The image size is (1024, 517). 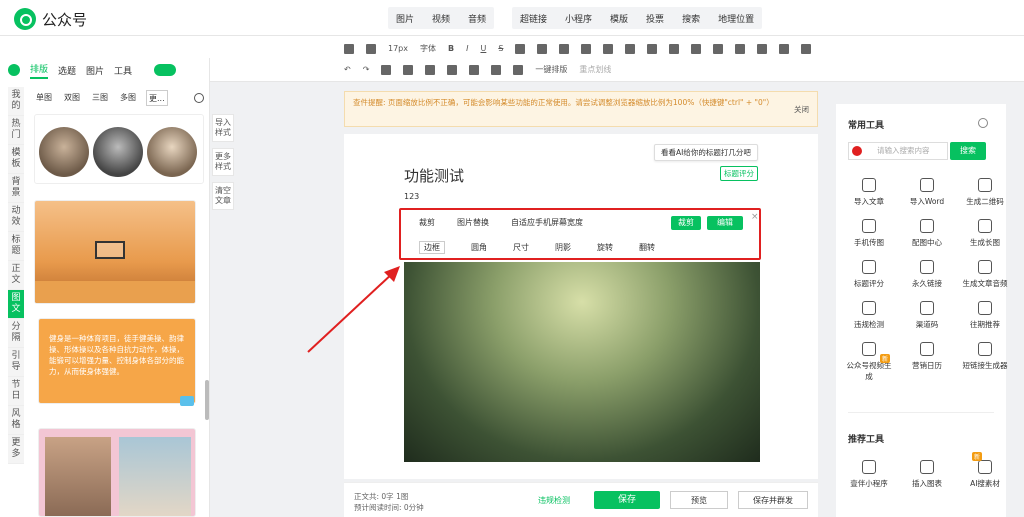 What do you see at coordinates (398, 48) in the screenshot?
I see `font-size-select: 17px` at bounding box center [398, 48].